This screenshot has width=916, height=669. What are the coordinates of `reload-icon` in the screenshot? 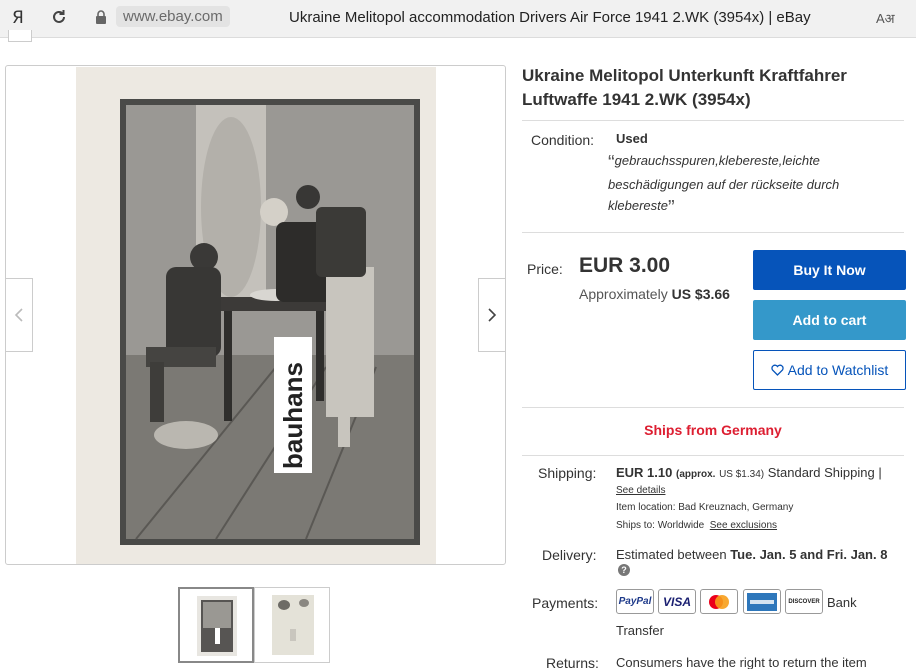 It's located at (59, 17).